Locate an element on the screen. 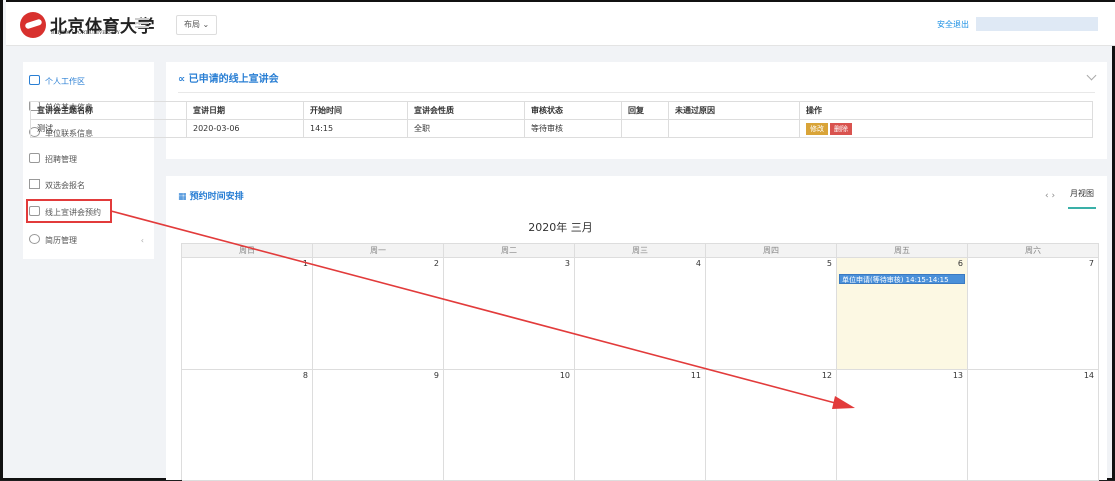 Image resolution: width=1115 pixels, height=481 pixels. calendar-day-cell: 9 is located at coordinates (378, 425).